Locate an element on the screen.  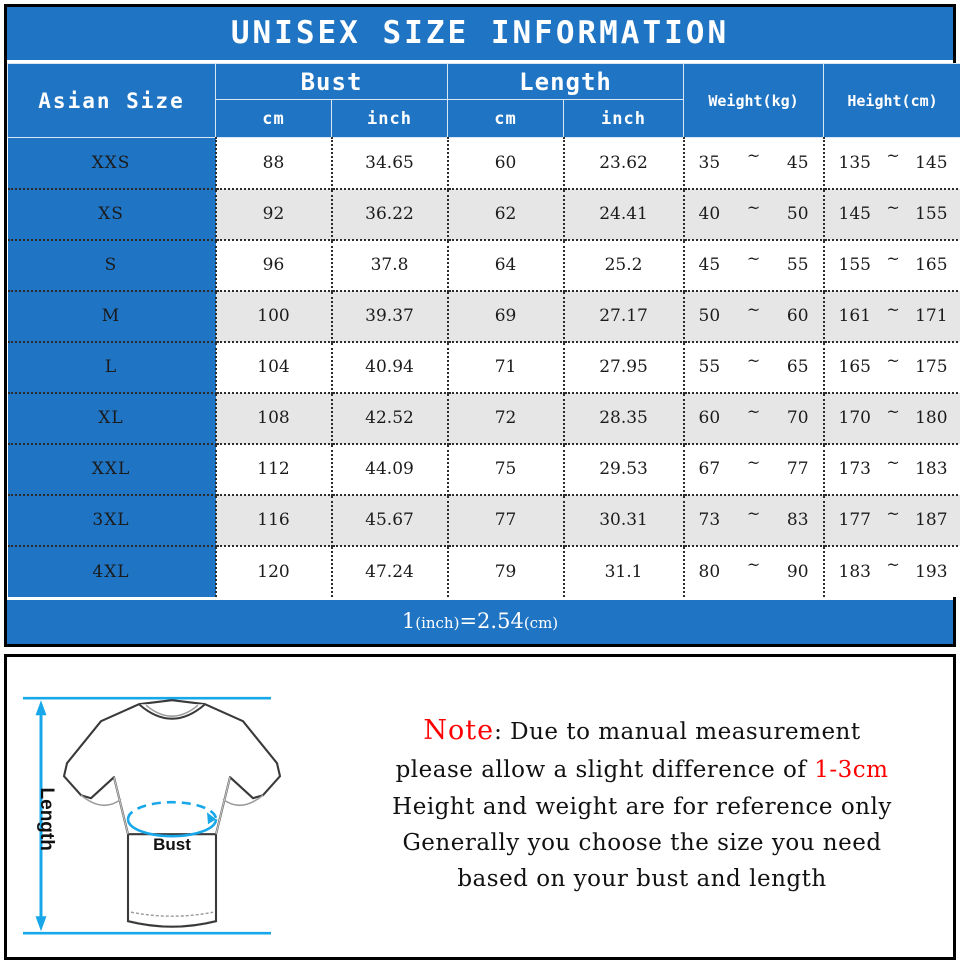
cell-size-label: M is located at coordinates (112, 316).